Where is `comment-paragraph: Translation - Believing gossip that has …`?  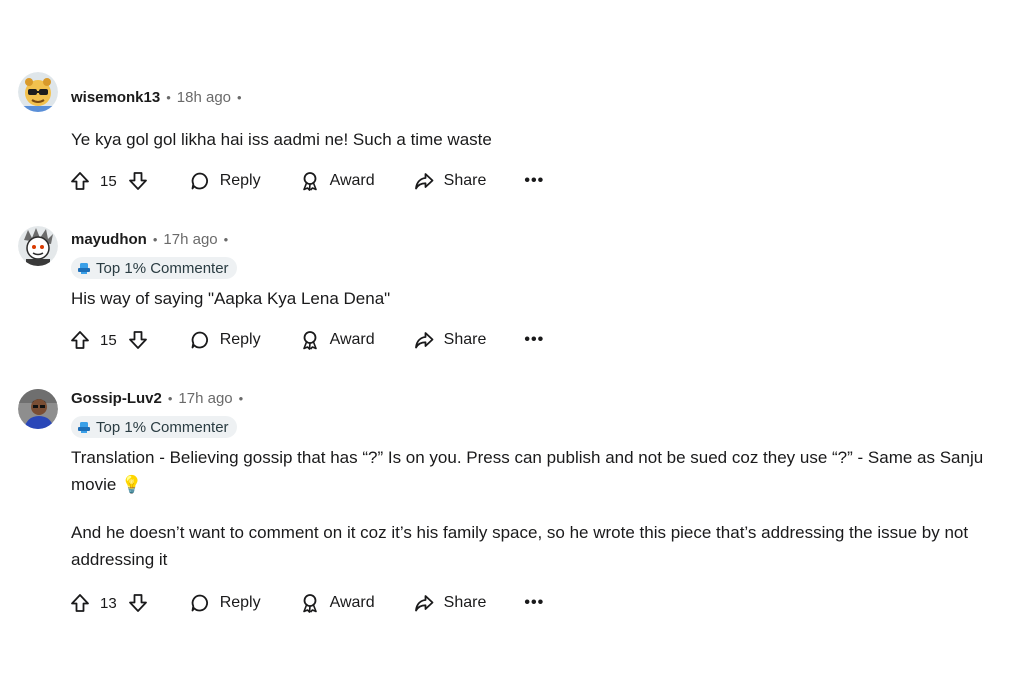 comment-paragraph: Translation - Believing gossip that has … is located at coordinates (527, 471).